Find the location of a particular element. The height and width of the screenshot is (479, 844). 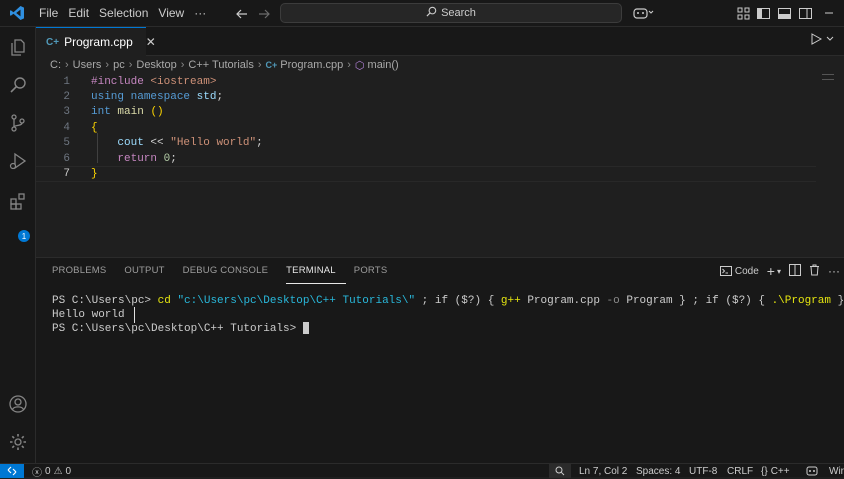

copilot-icon is located at coordinates (644, 13).